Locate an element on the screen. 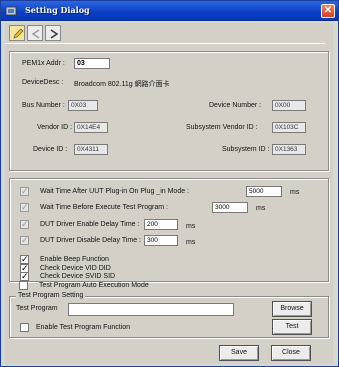 This screenshot has height=367, width=339. enable-test-program-label: Enable Test Program Function is located at coordinates (83, 327).